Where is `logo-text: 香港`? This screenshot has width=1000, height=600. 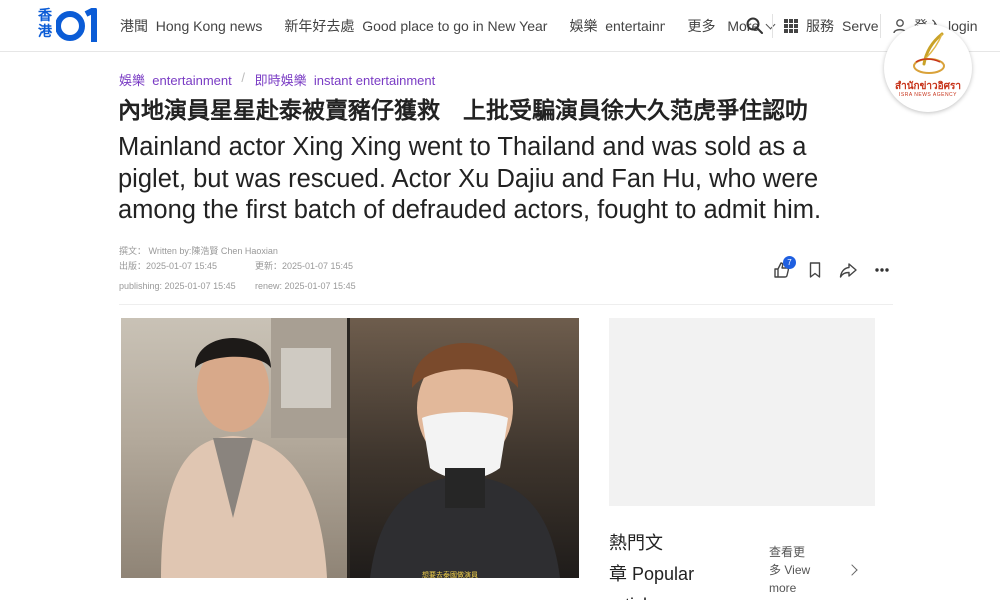
logo-text: 香港 is located at coordinates (45, 24).